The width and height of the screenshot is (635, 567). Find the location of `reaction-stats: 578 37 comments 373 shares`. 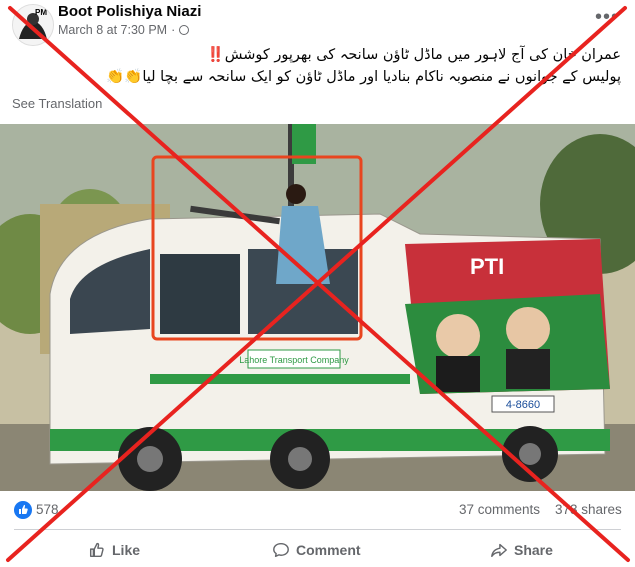

reaction-stats: 578 37 comments 373 shares is located at coordinates (317, 510).